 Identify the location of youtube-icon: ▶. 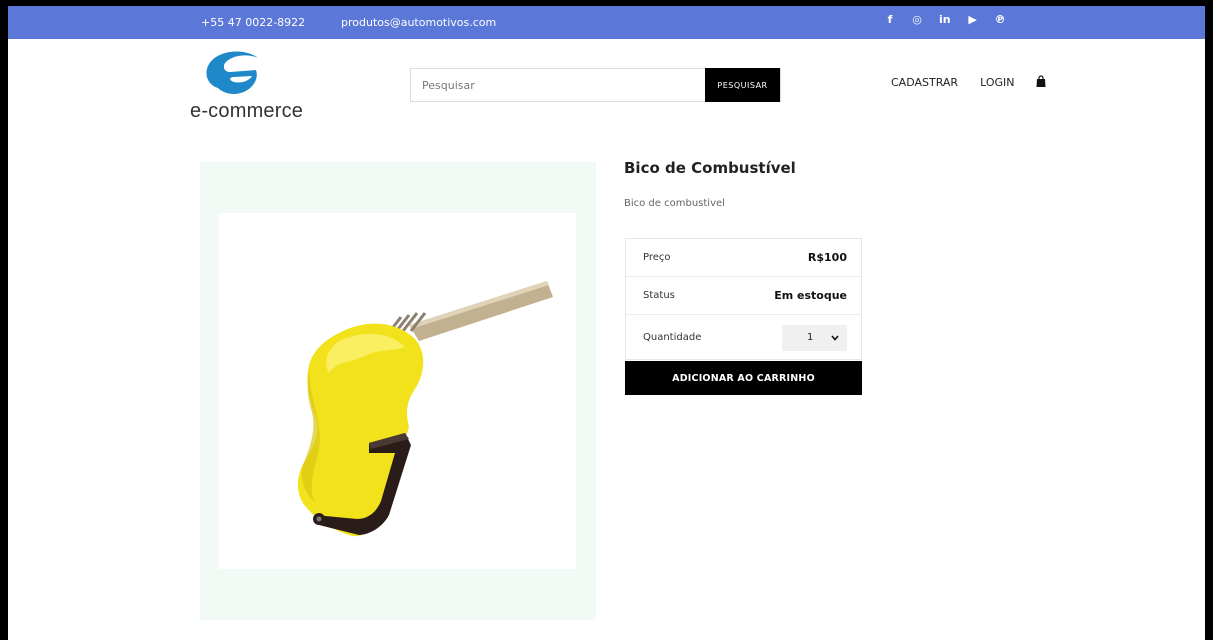
(973, 19).